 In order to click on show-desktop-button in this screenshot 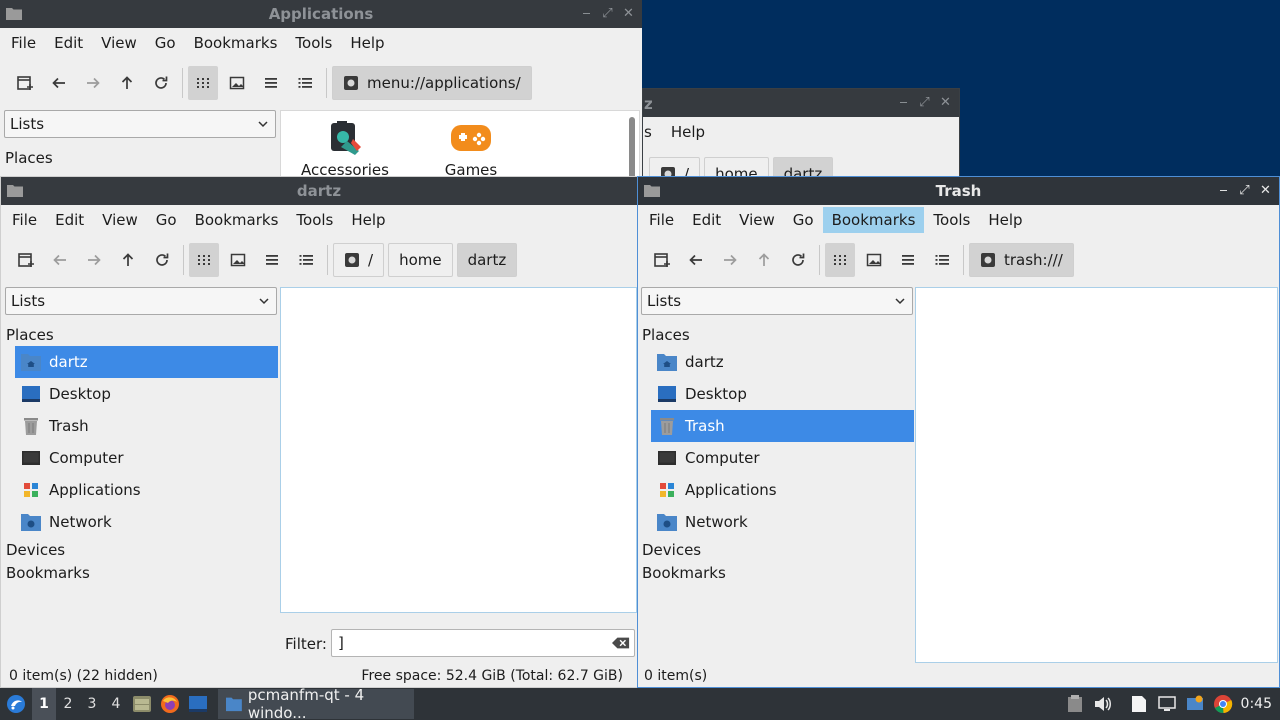, I will do `click(198, 704)`.